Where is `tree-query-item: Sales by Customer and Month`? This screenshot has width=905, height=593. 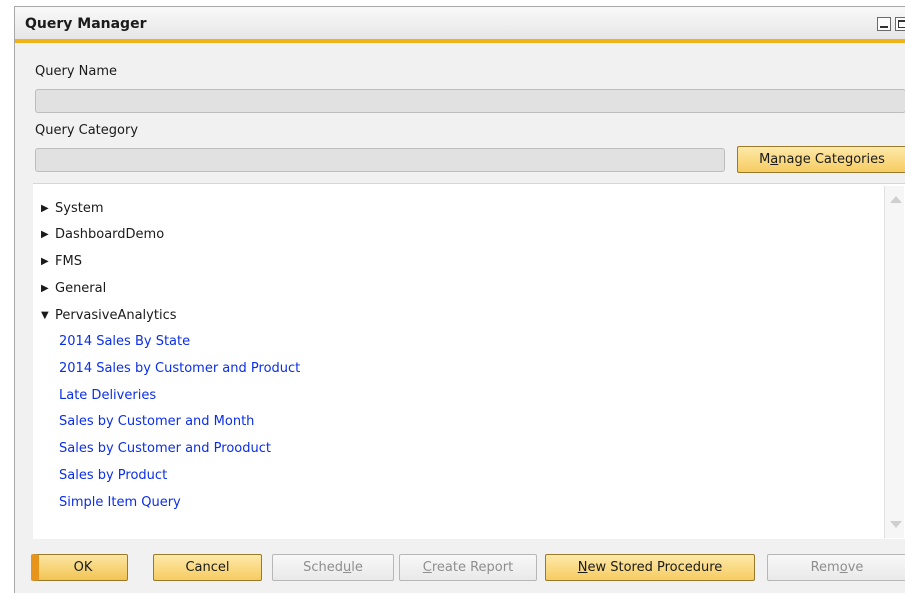 tree-query-item: Sales by Customer and Month is located at coordinates (156, 422).